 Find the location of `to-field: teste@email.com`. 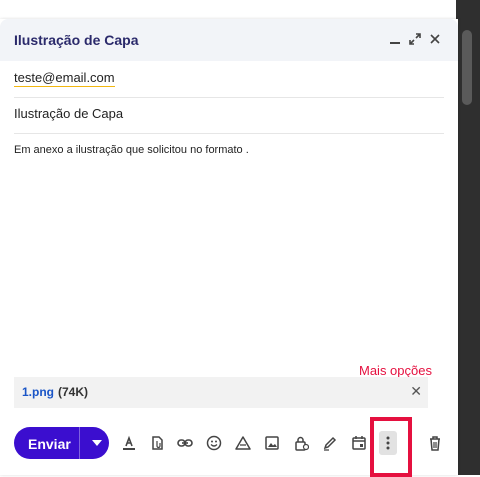

to-field: teste@email.com is located at coordinates (229, 79).